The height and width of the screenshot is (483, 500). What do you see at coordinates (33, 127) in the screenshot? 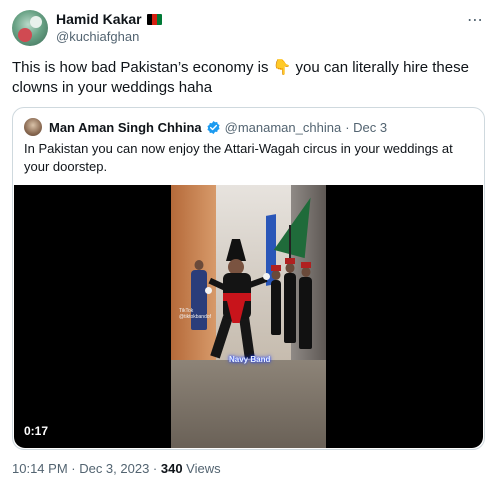
I see `quoted-avatar` at bounding box center [33, 127].